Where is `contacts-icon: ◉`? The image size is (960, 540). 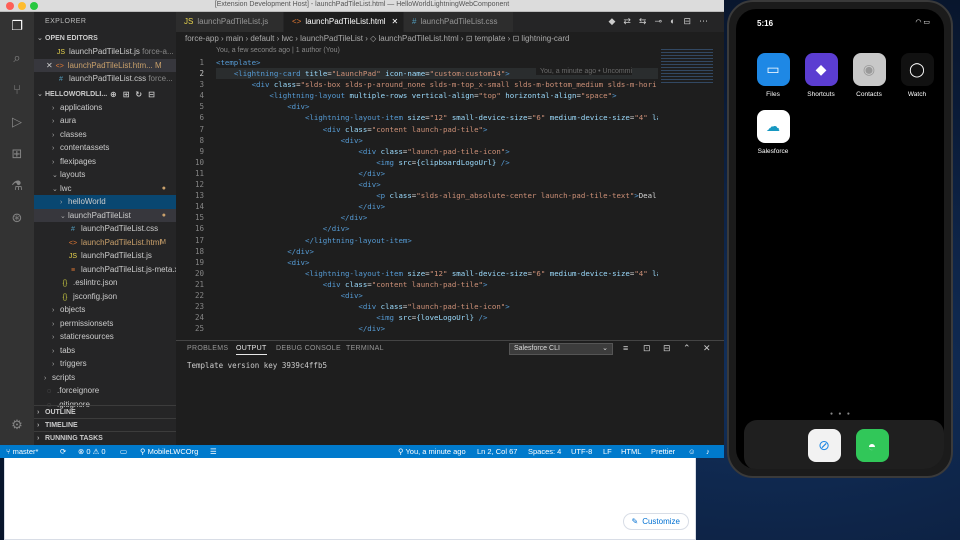
contacts-icon: ◉ is located at coordinates (869, 69).